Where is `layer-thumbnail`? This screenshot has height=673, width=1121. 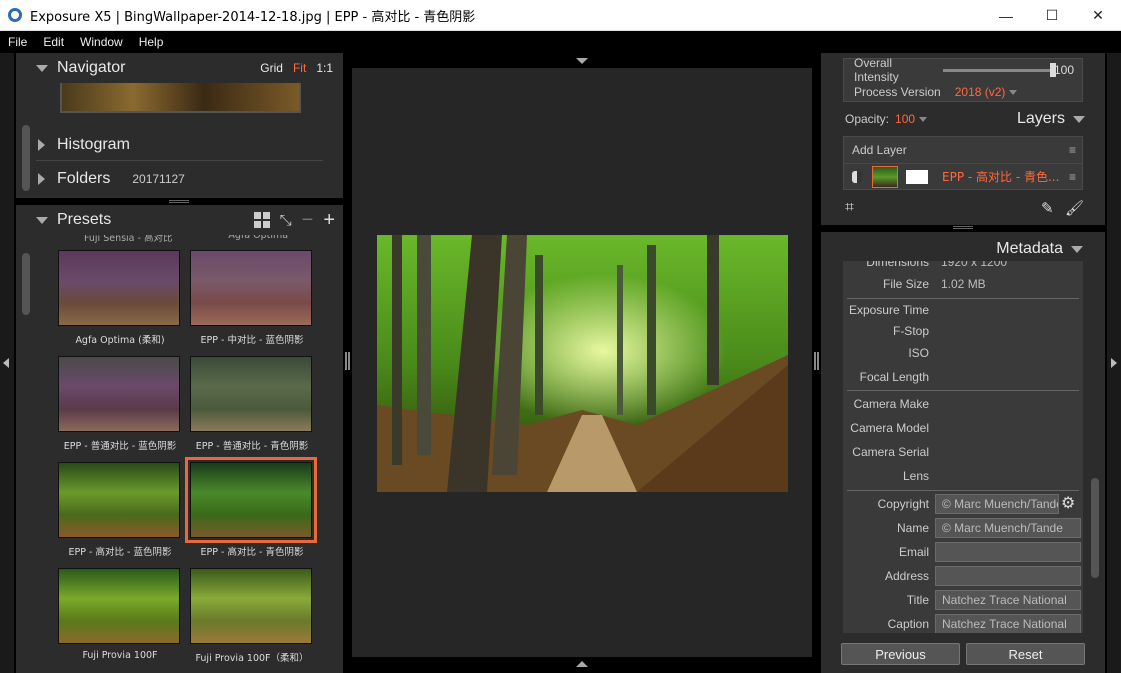 layer-thumbnail is located at coordinates (885, 176).